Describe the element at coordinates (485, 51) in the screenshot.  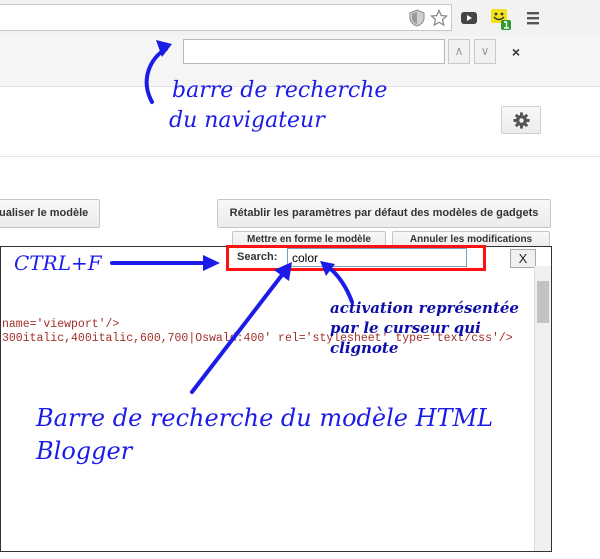
I see `find-next-button: ∨` at that location.